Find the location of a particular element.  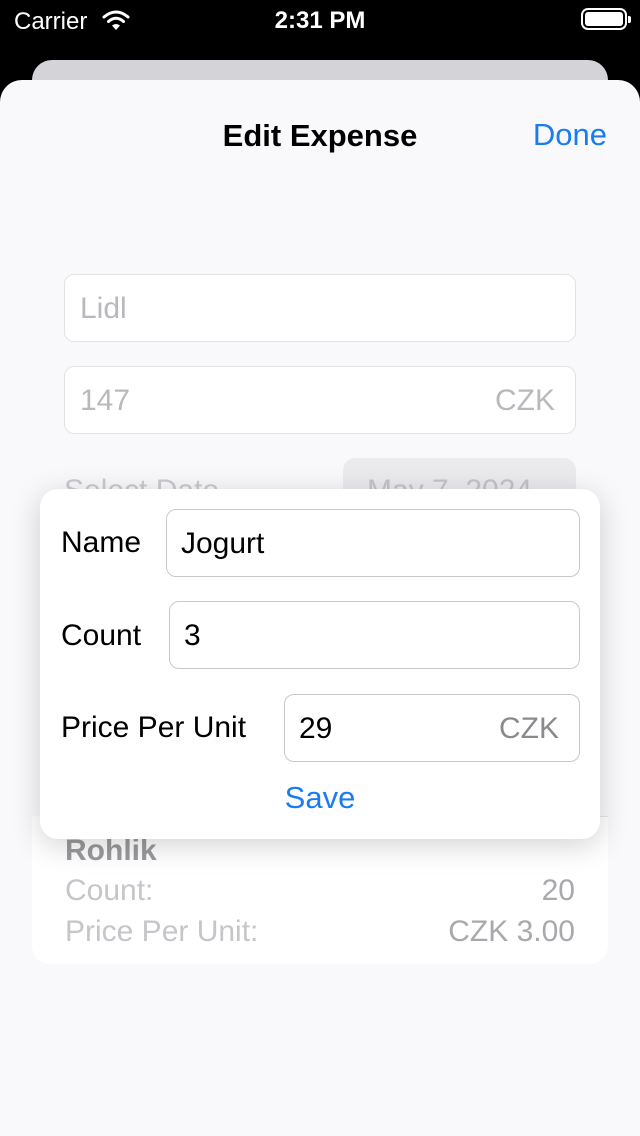

store-name-value: Lidl is located at coordinates (103, 308).